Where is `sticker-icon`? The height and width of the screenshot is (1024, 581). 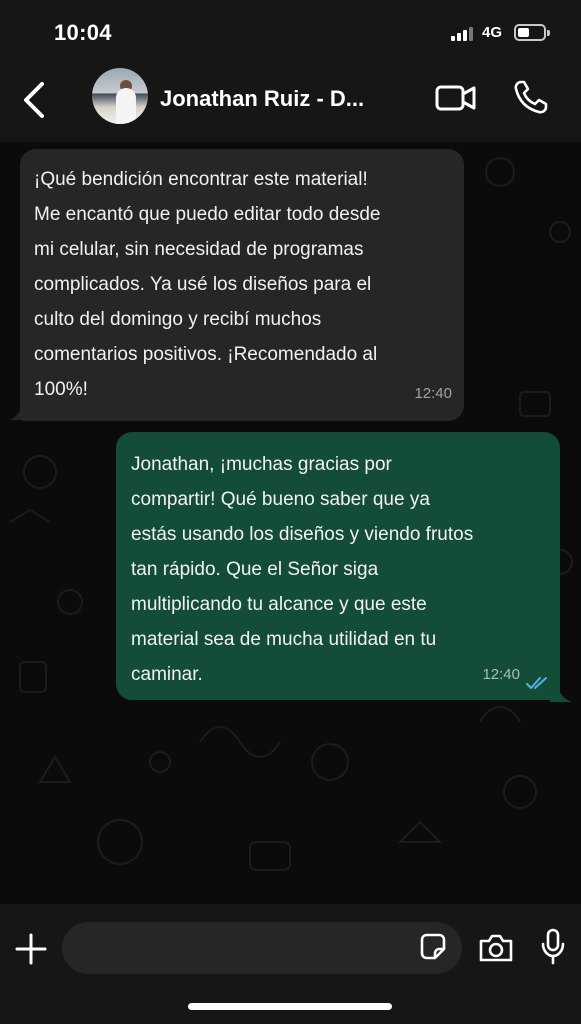 sticker-icon is located at coordinates (433, 947).